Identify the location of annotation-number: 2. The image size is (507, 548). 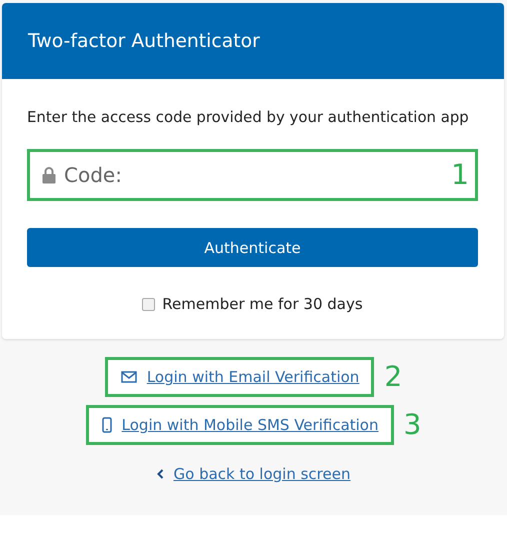
(393, 377).